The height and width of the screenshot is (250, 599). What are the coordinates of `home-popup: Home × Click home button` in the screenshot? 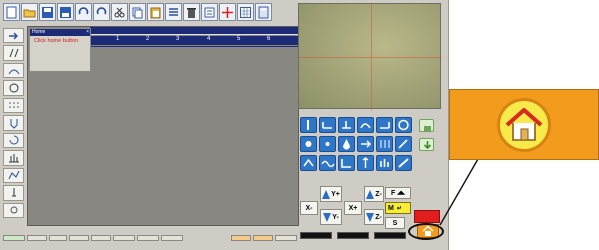 It's located at (60, 50).